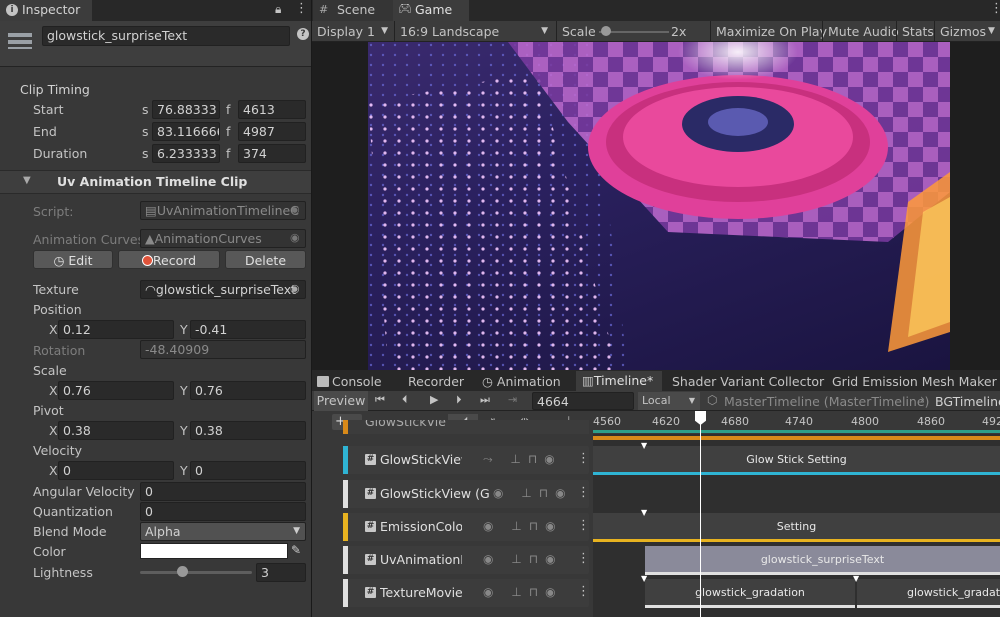 The height and width of the screenshot is (617, 1000). I want to click on lightness-slider-thumb, so click(182, 571).